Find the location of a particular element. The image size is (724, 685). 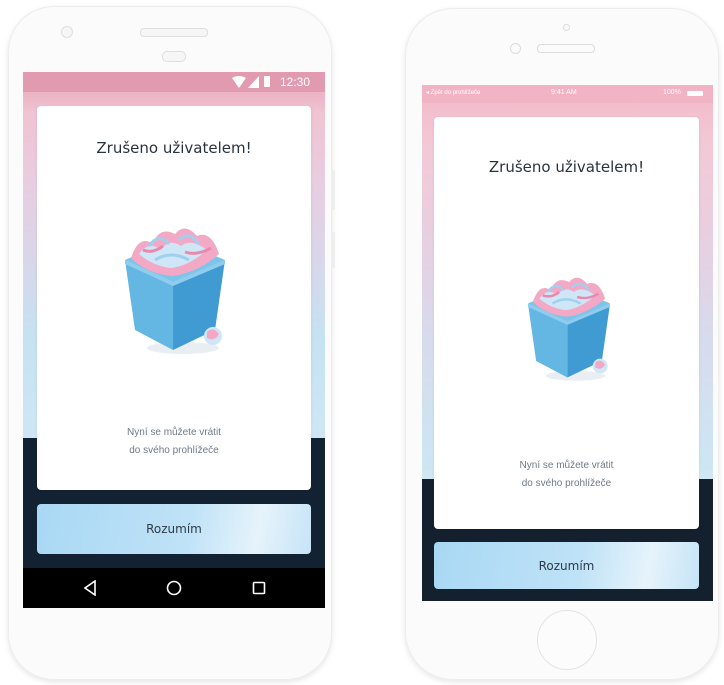

iphone-battery-percent: 100% is located at coordinates (672, 92).